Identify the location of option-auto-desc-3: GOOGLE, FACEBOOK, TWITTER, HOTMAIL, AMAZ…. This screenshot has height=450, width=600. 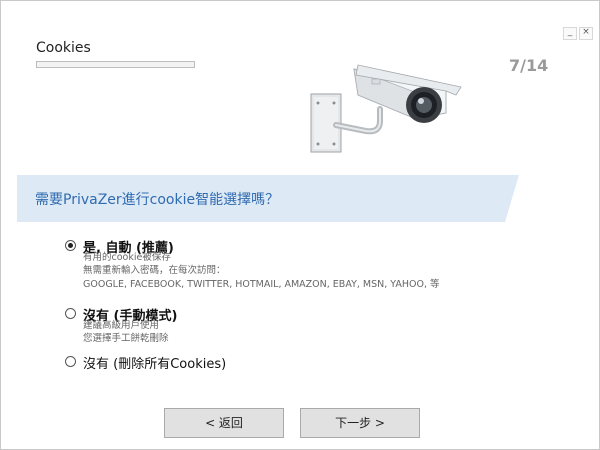
(261, 284).